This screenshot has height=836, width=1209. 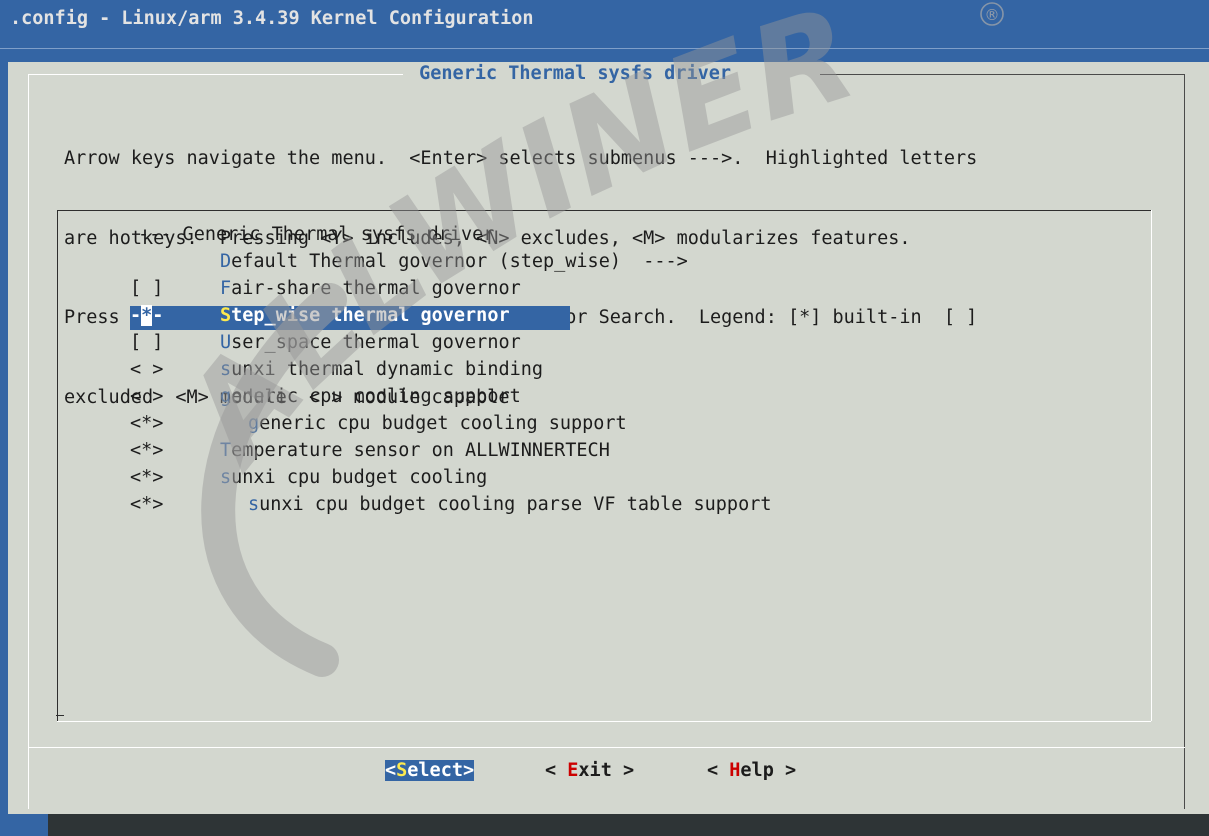 I want to click on select-button: <Select>, so click(x=430, y=770).